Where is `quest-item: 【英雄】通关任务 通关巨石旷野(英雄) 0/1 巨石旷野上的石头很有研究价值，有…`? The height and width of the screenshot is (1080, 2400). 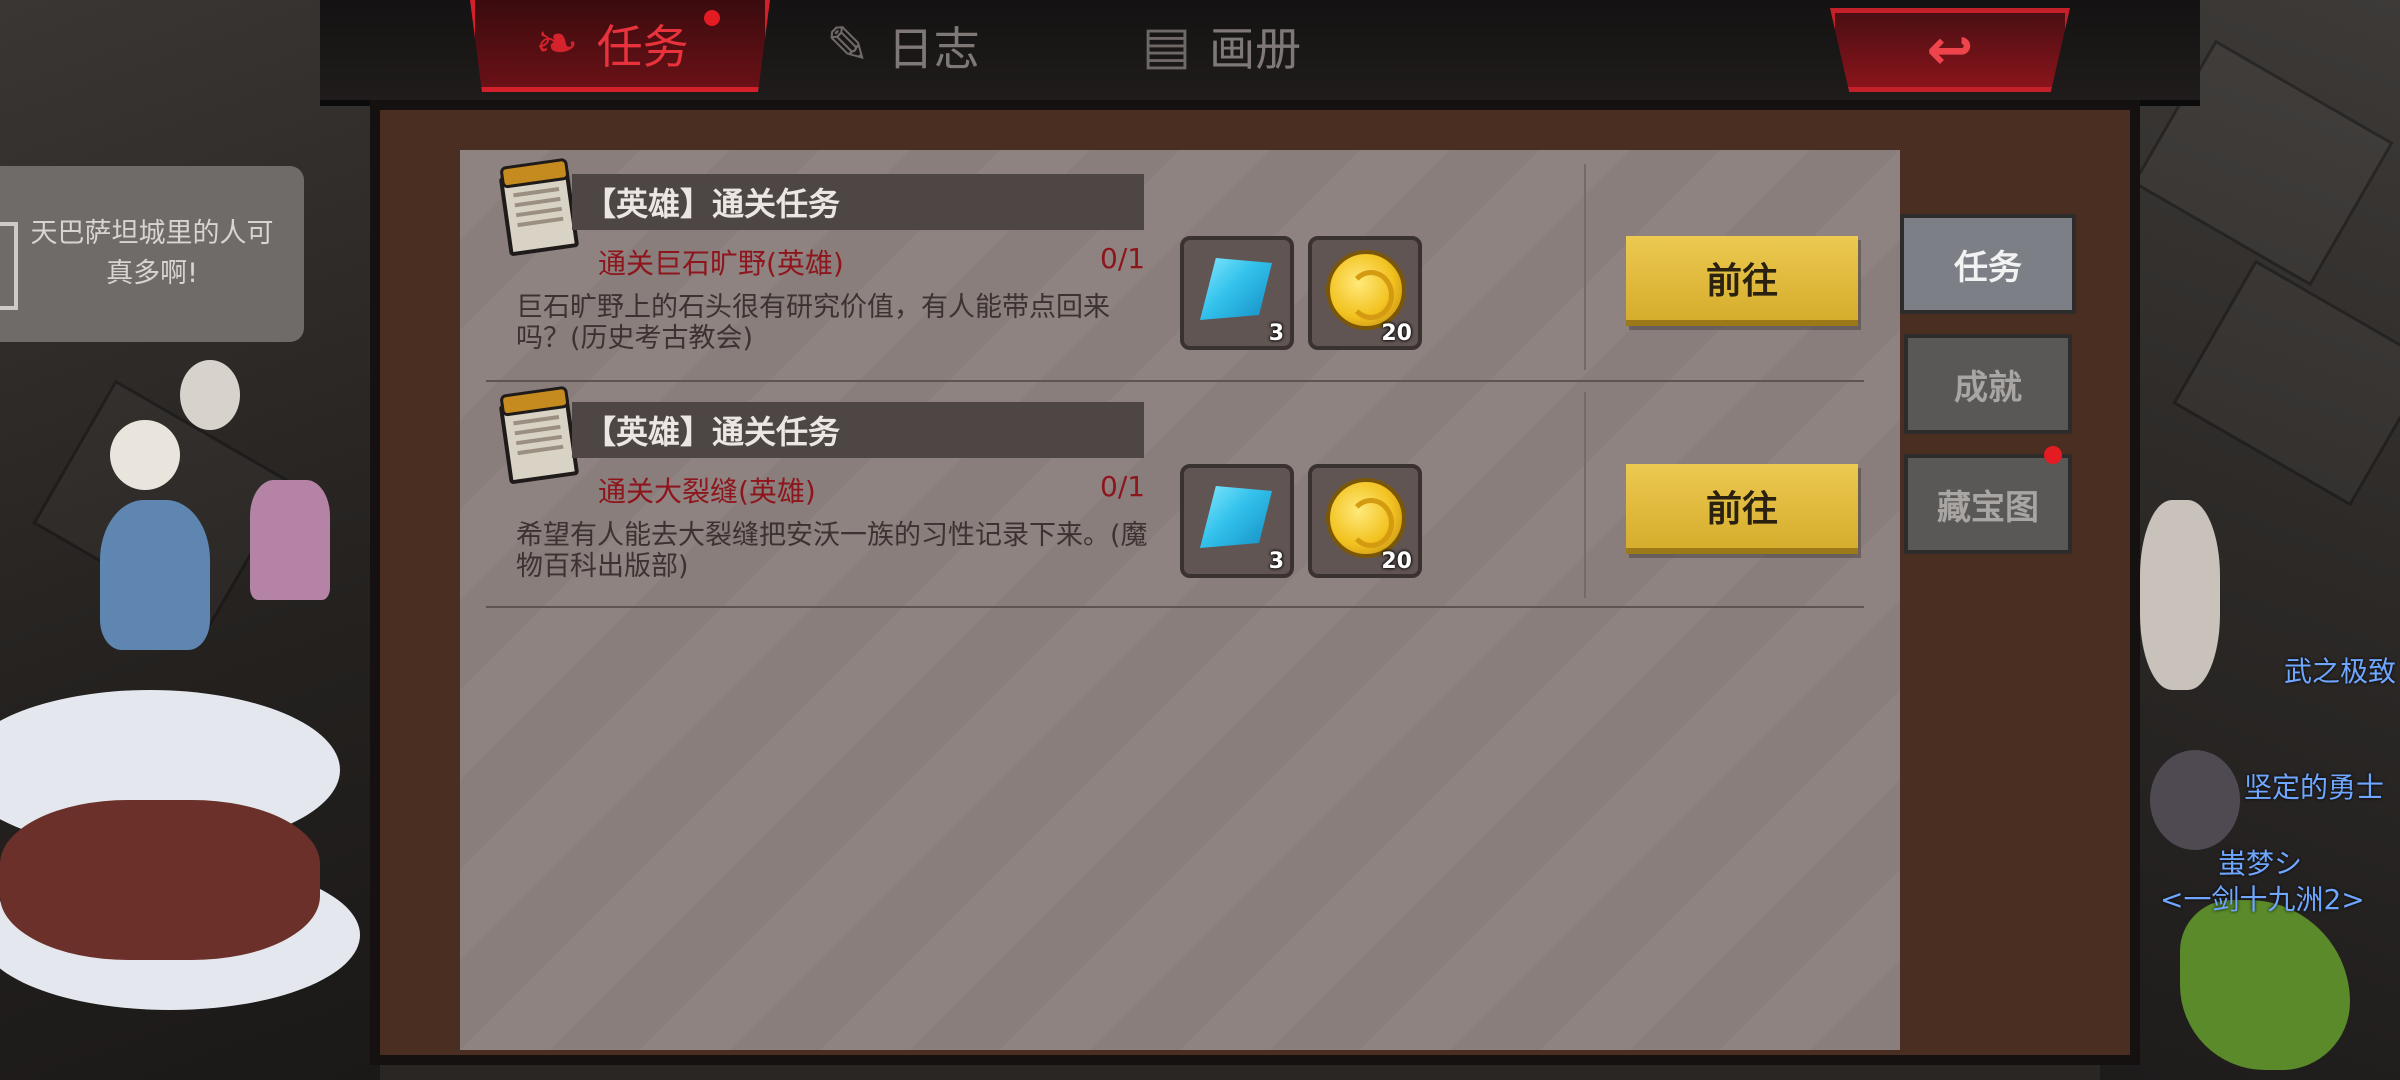
quest-item: 【英雄】通关任务 通关巨石旷野(英雄) 0/1 巨石旷野上的石头很有研究价值，有… is located at coordinates (1189, 265).